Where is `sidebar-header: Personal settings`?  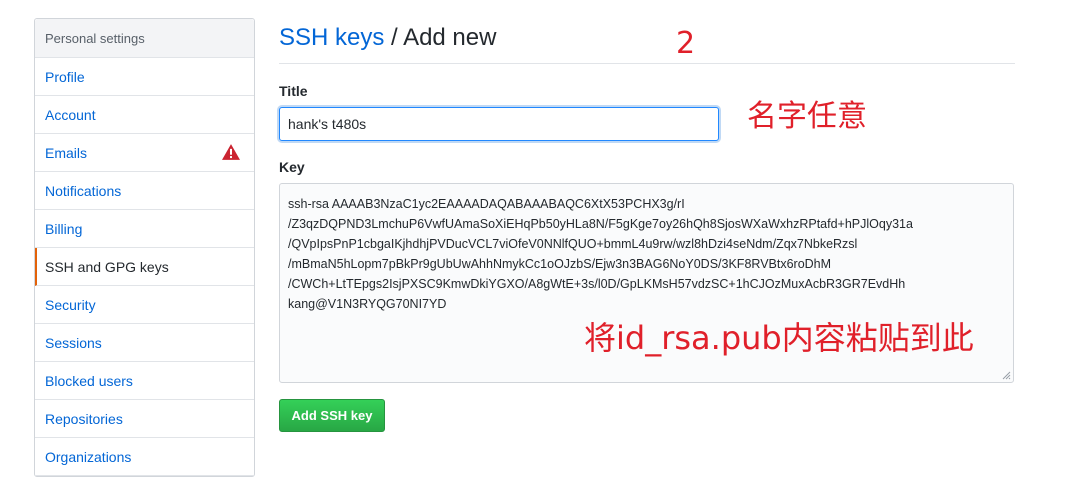 sidebar-header: Personal settings is located at coordinates (144, 38).